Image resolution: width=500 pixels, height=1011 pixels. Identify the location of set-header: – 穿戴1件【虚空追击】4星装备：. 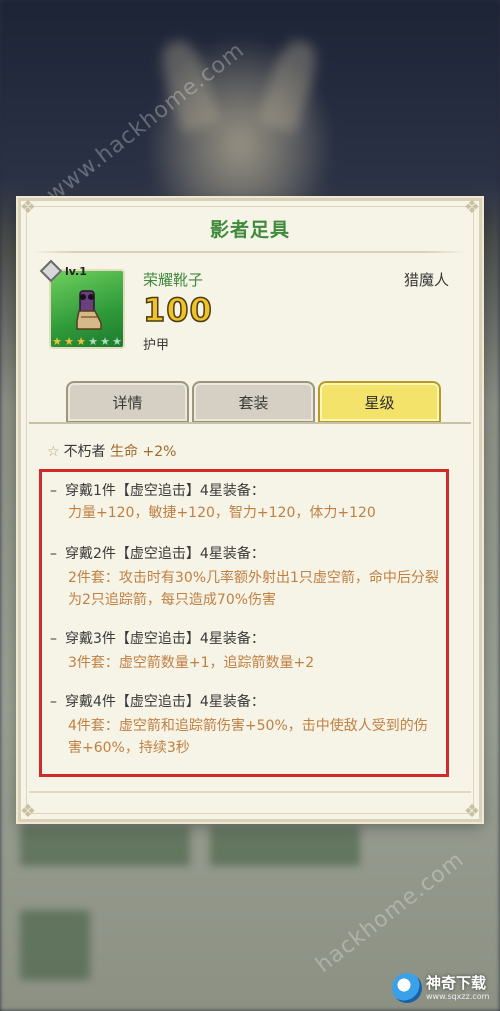
(157, 491).